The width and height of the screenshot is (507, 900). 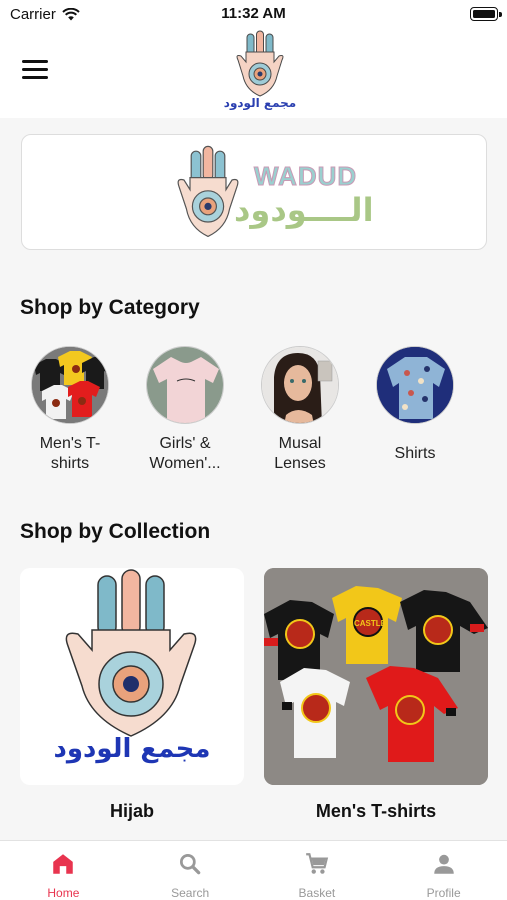 I want to click on category-shirts: Shirts, so click(x=415, y=405).